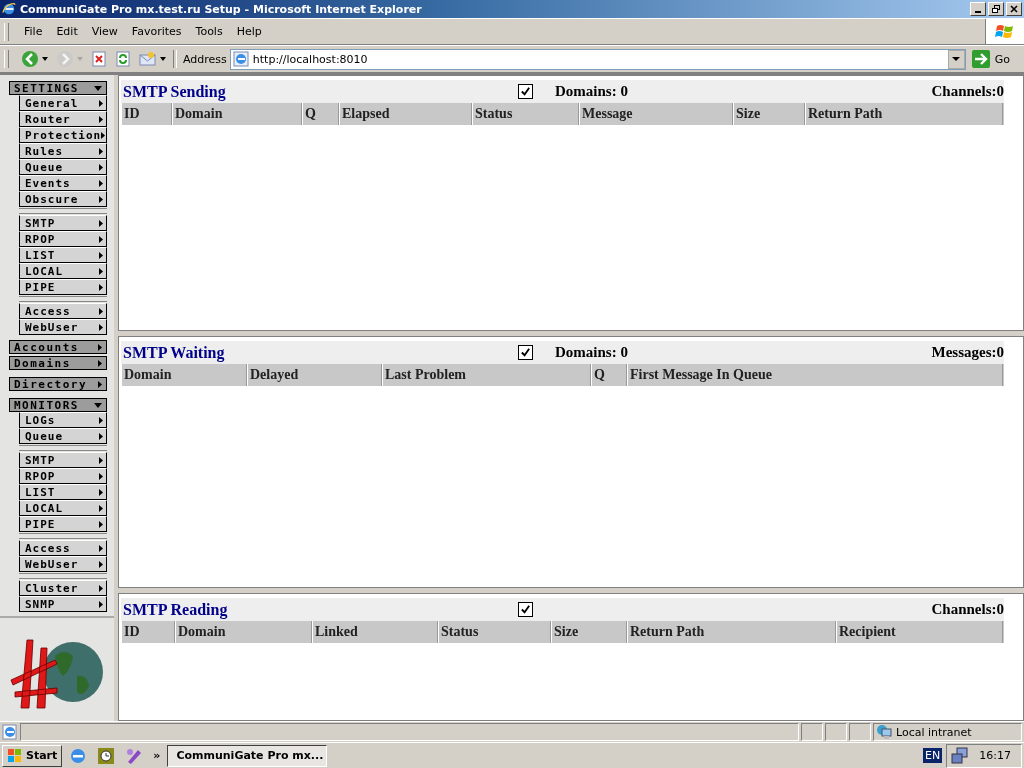  What do you see at coordinates (63, 588) in the screenshot?
I see `sidebar-item: Cluster` at bounding box center [63, 588].